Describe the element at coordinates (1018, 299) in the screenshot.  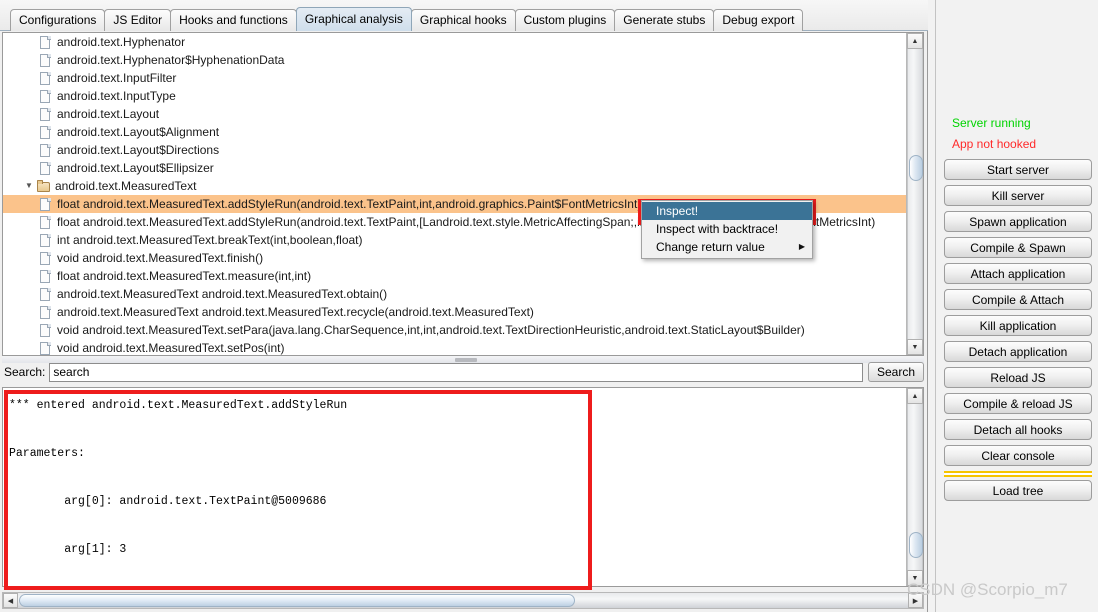
I see `compile-and-attach-button: Compile & Attach` at that location.